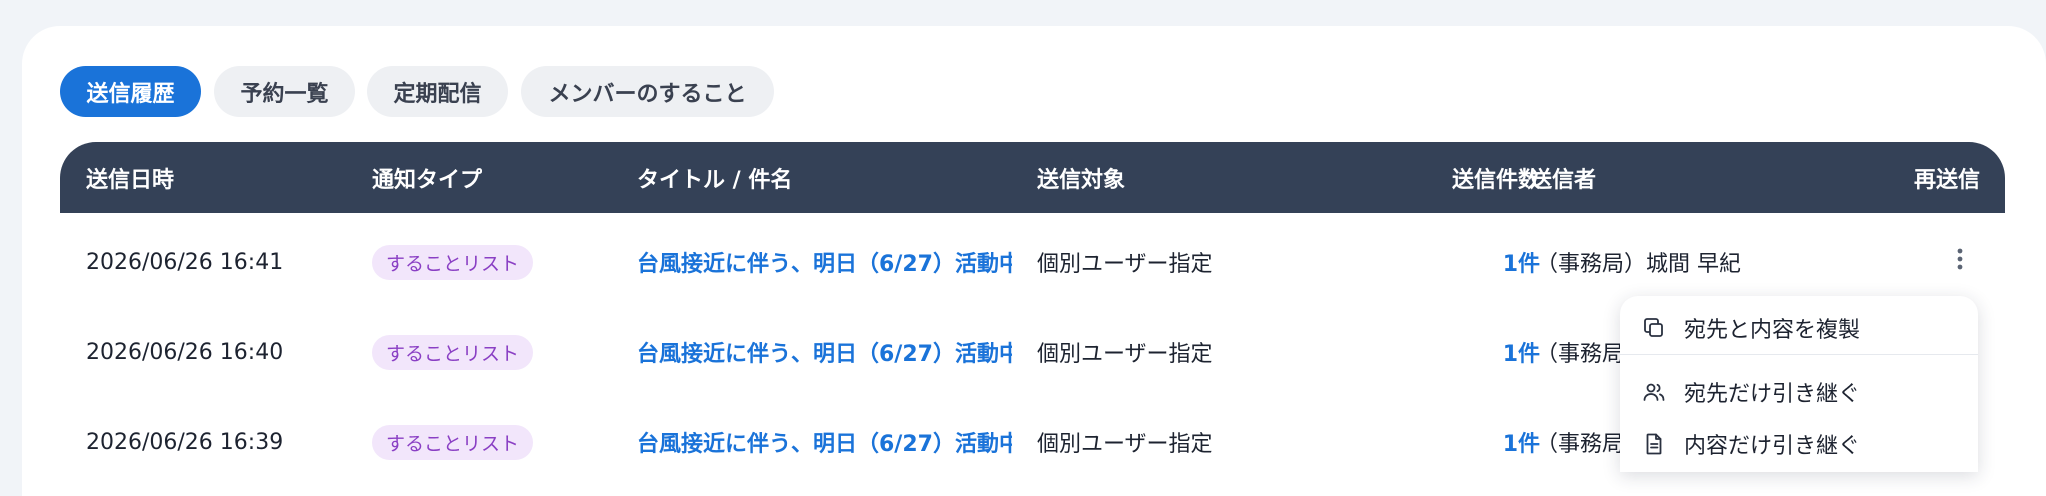  Describe the element at coordinates (1799, 354) in the screenshot. I see `menu-divider` at that location.